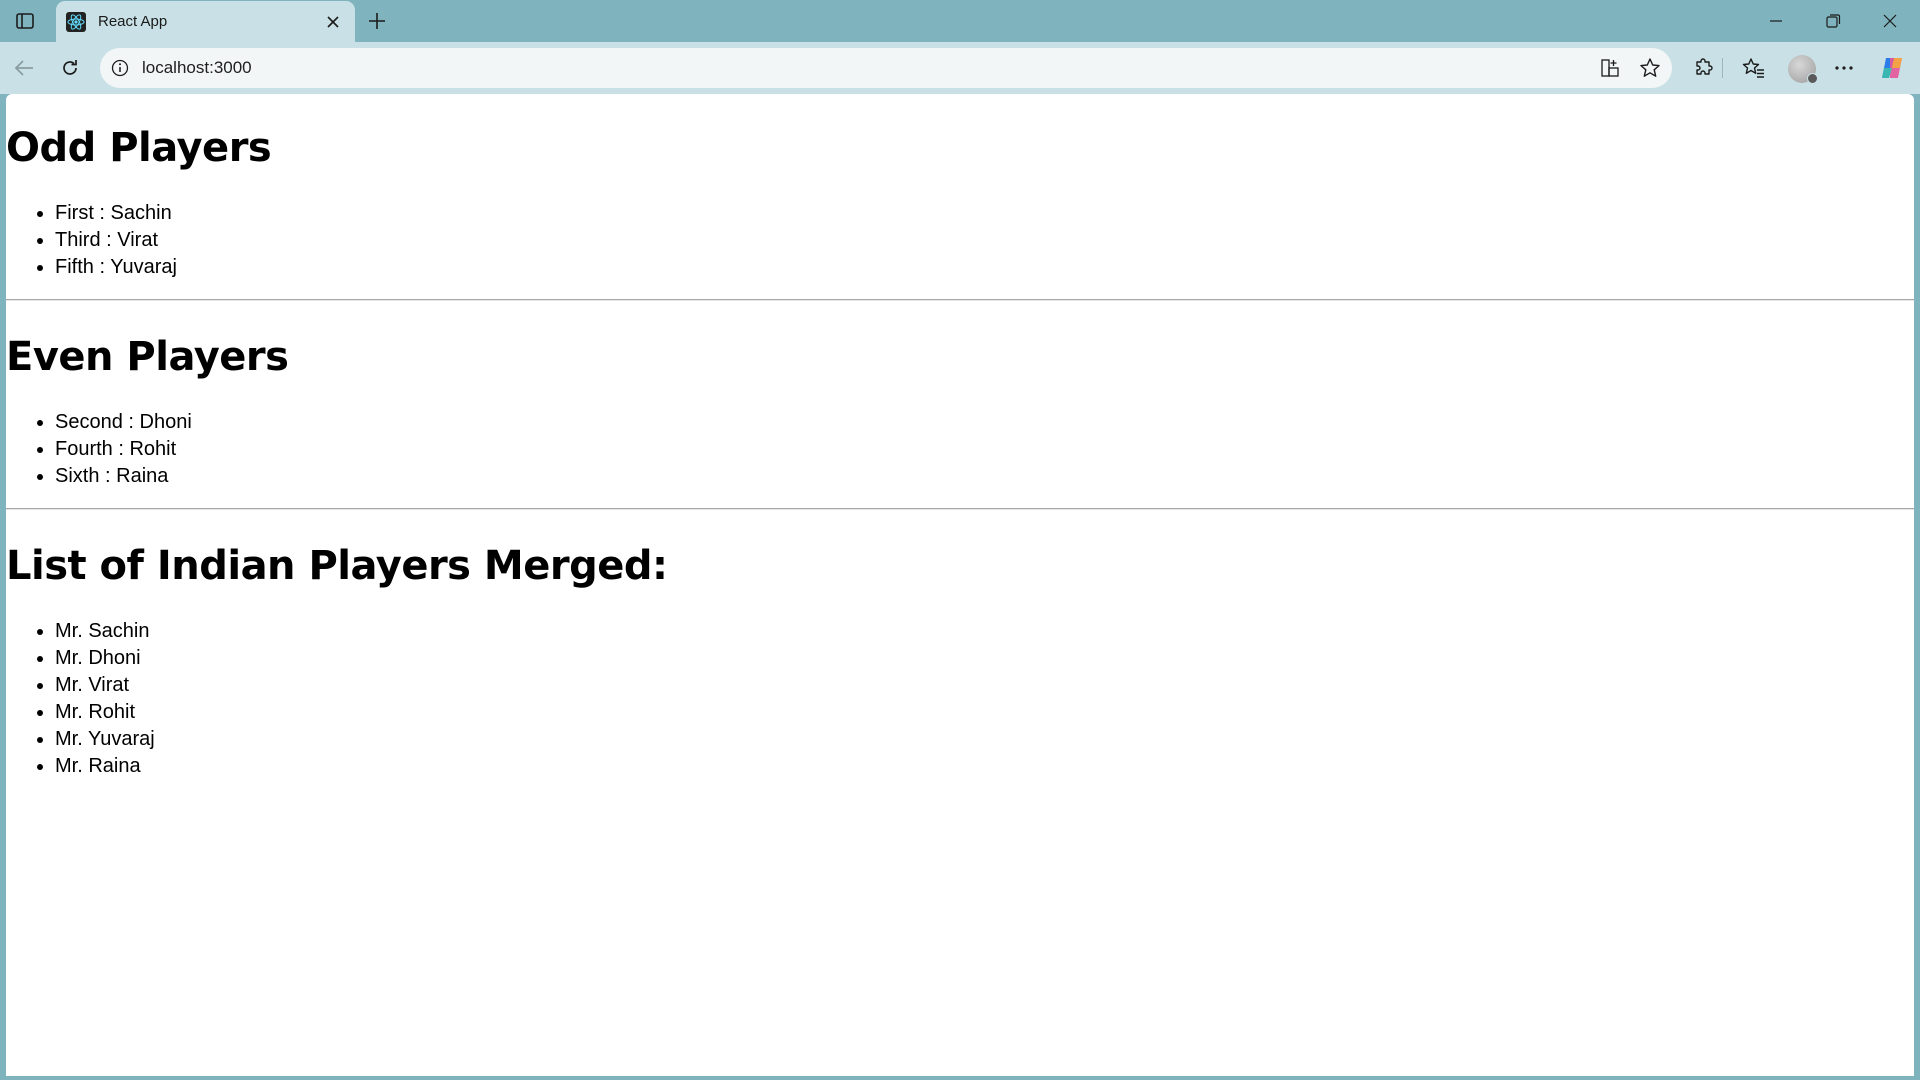 Image resolution: width=1920 pixels, height=1080 pixels. Describe the element at coordinates (147, 357) in the screenshot. I see `even-players-heading: Even Players` at that location.